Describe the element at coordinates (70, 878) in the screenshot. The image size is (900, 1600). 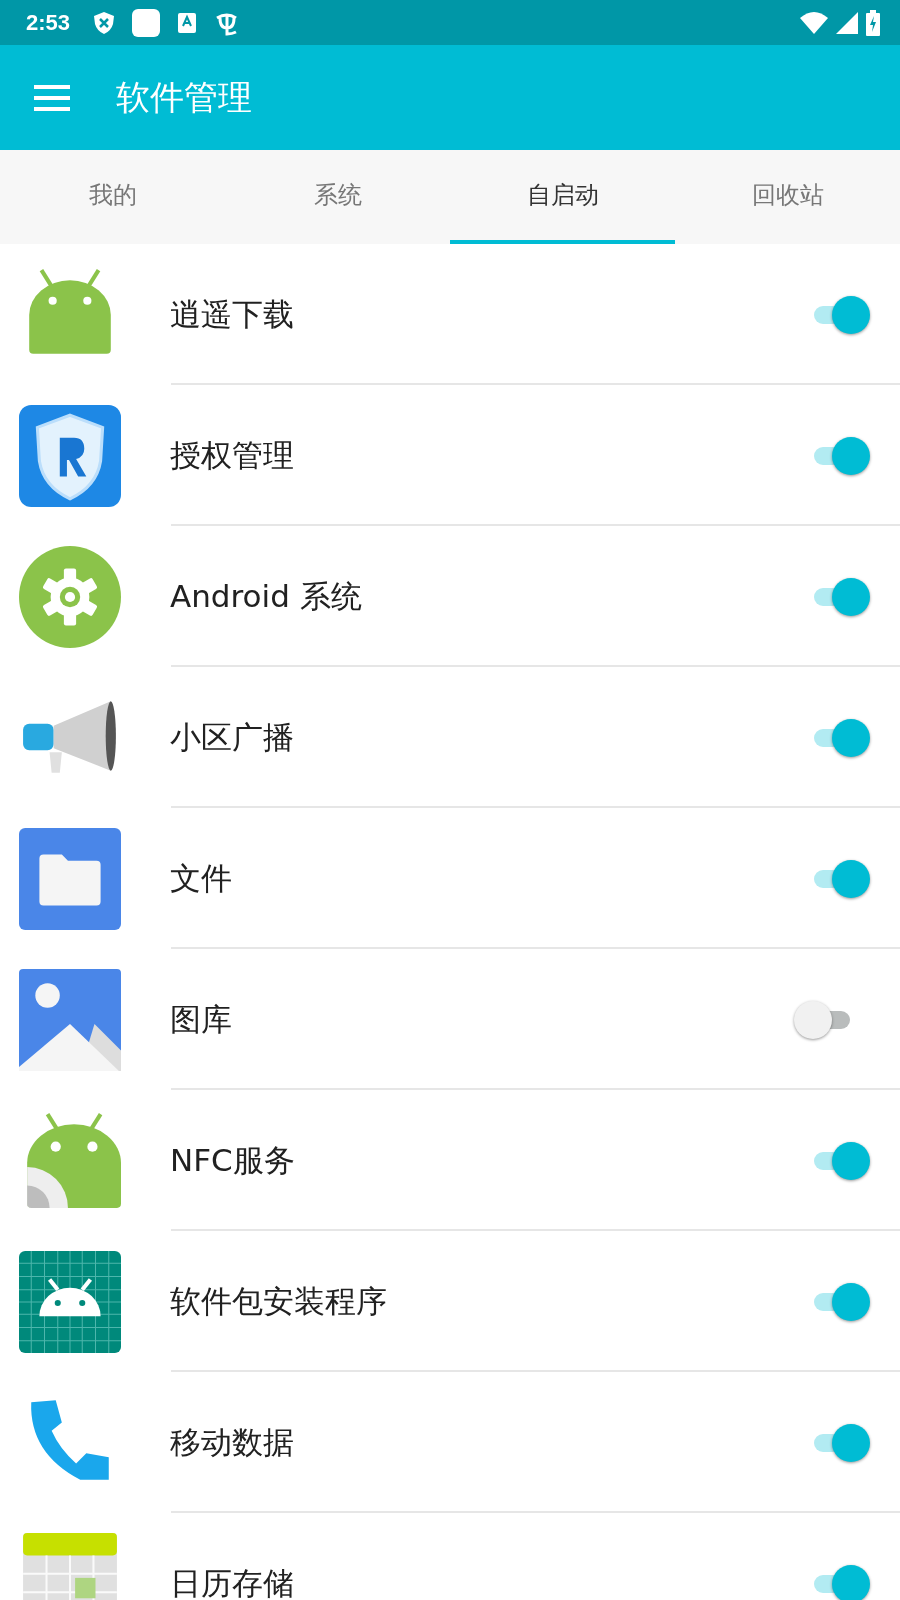
I see `folder-icon` at that location.